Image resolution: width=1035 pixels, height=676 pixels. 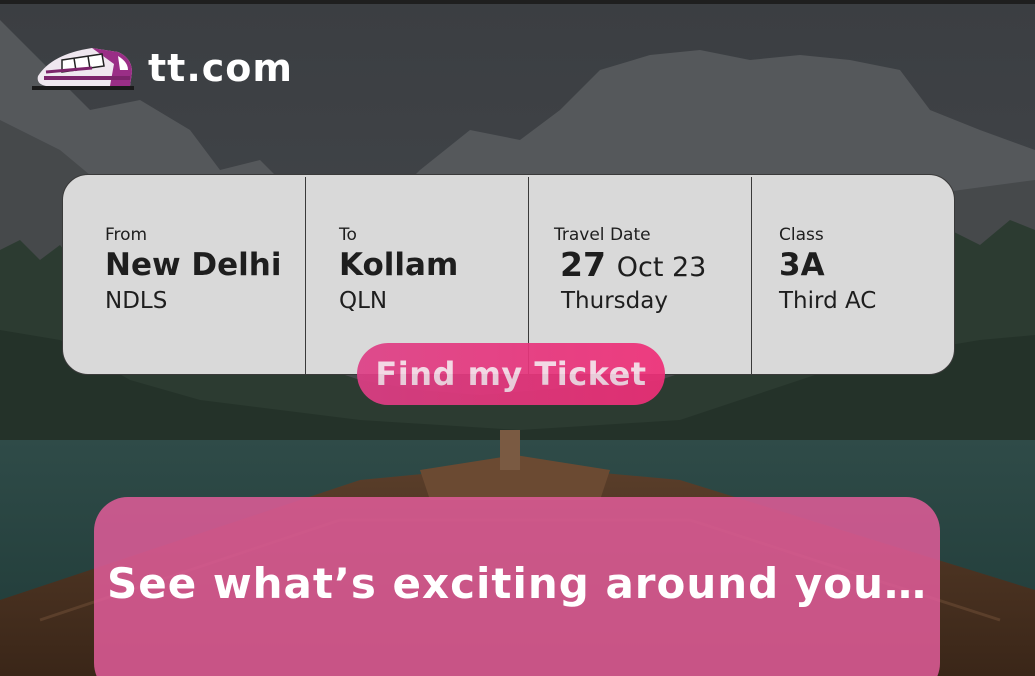 What do you see at coordinates (126, 235) in the screenshot?
I see `from-label: From` at bounding box center [126, 235].